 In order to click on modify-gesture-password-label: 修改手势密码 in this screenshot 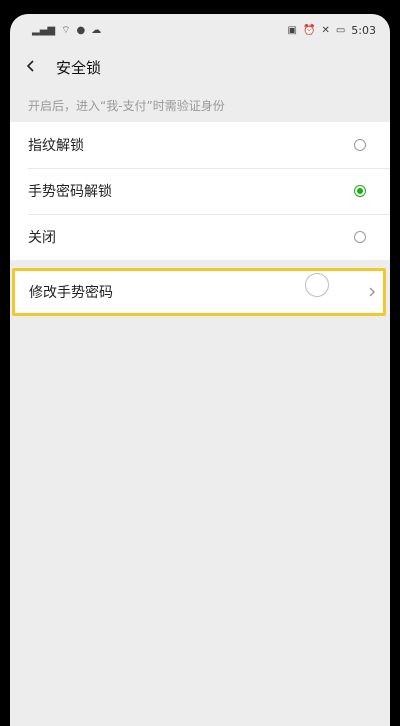, I will do `click(71, 293)`.